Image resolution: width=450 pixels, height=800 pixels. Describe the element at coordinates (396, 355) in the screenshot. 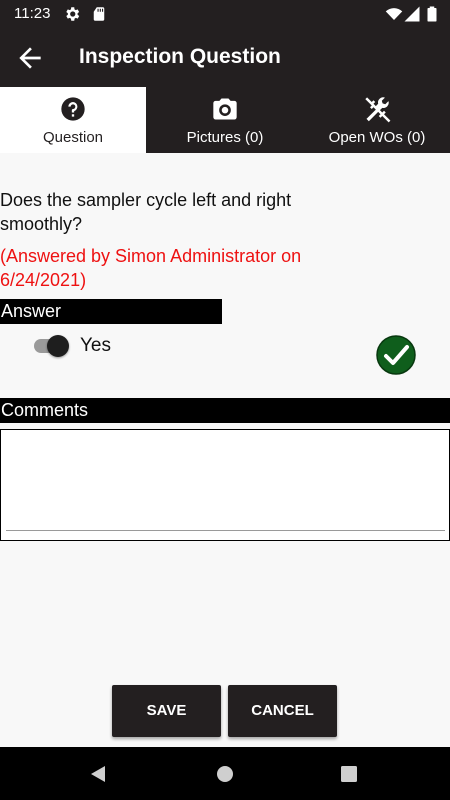

I see `check-circle-icon` at that location.